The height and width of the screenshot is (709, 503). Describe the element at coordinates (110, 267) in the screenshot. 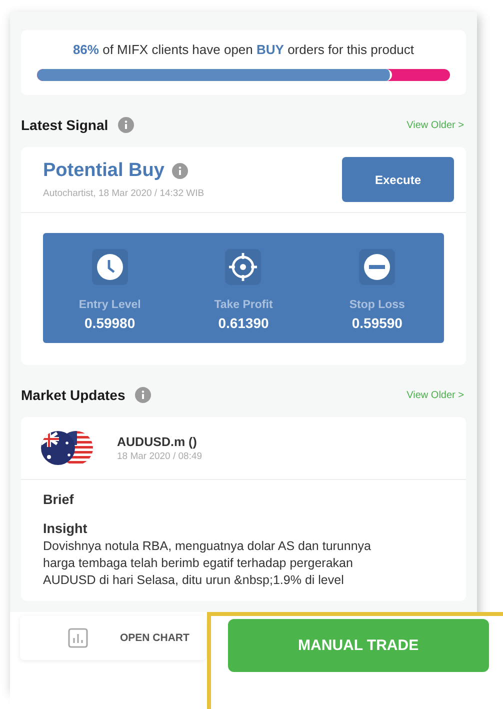

I see `clock-icon` at that location.